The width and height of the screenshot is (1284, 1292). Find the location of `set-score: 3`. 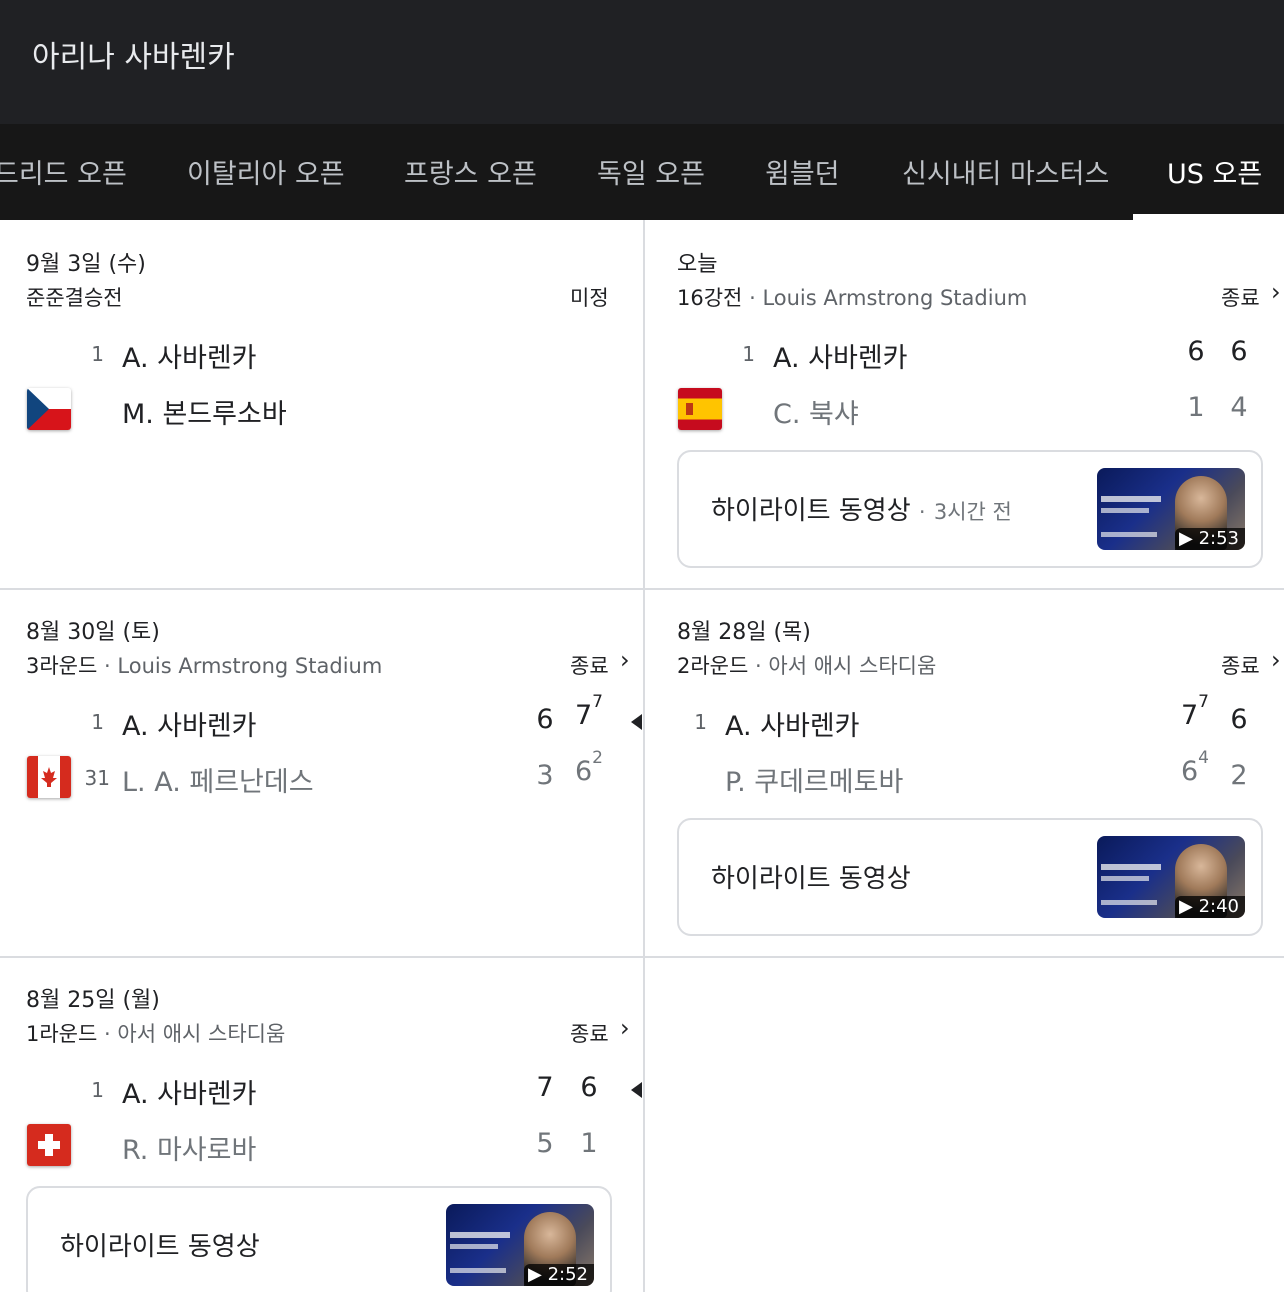

set-score: 3 is located at coordinates (545, 775).